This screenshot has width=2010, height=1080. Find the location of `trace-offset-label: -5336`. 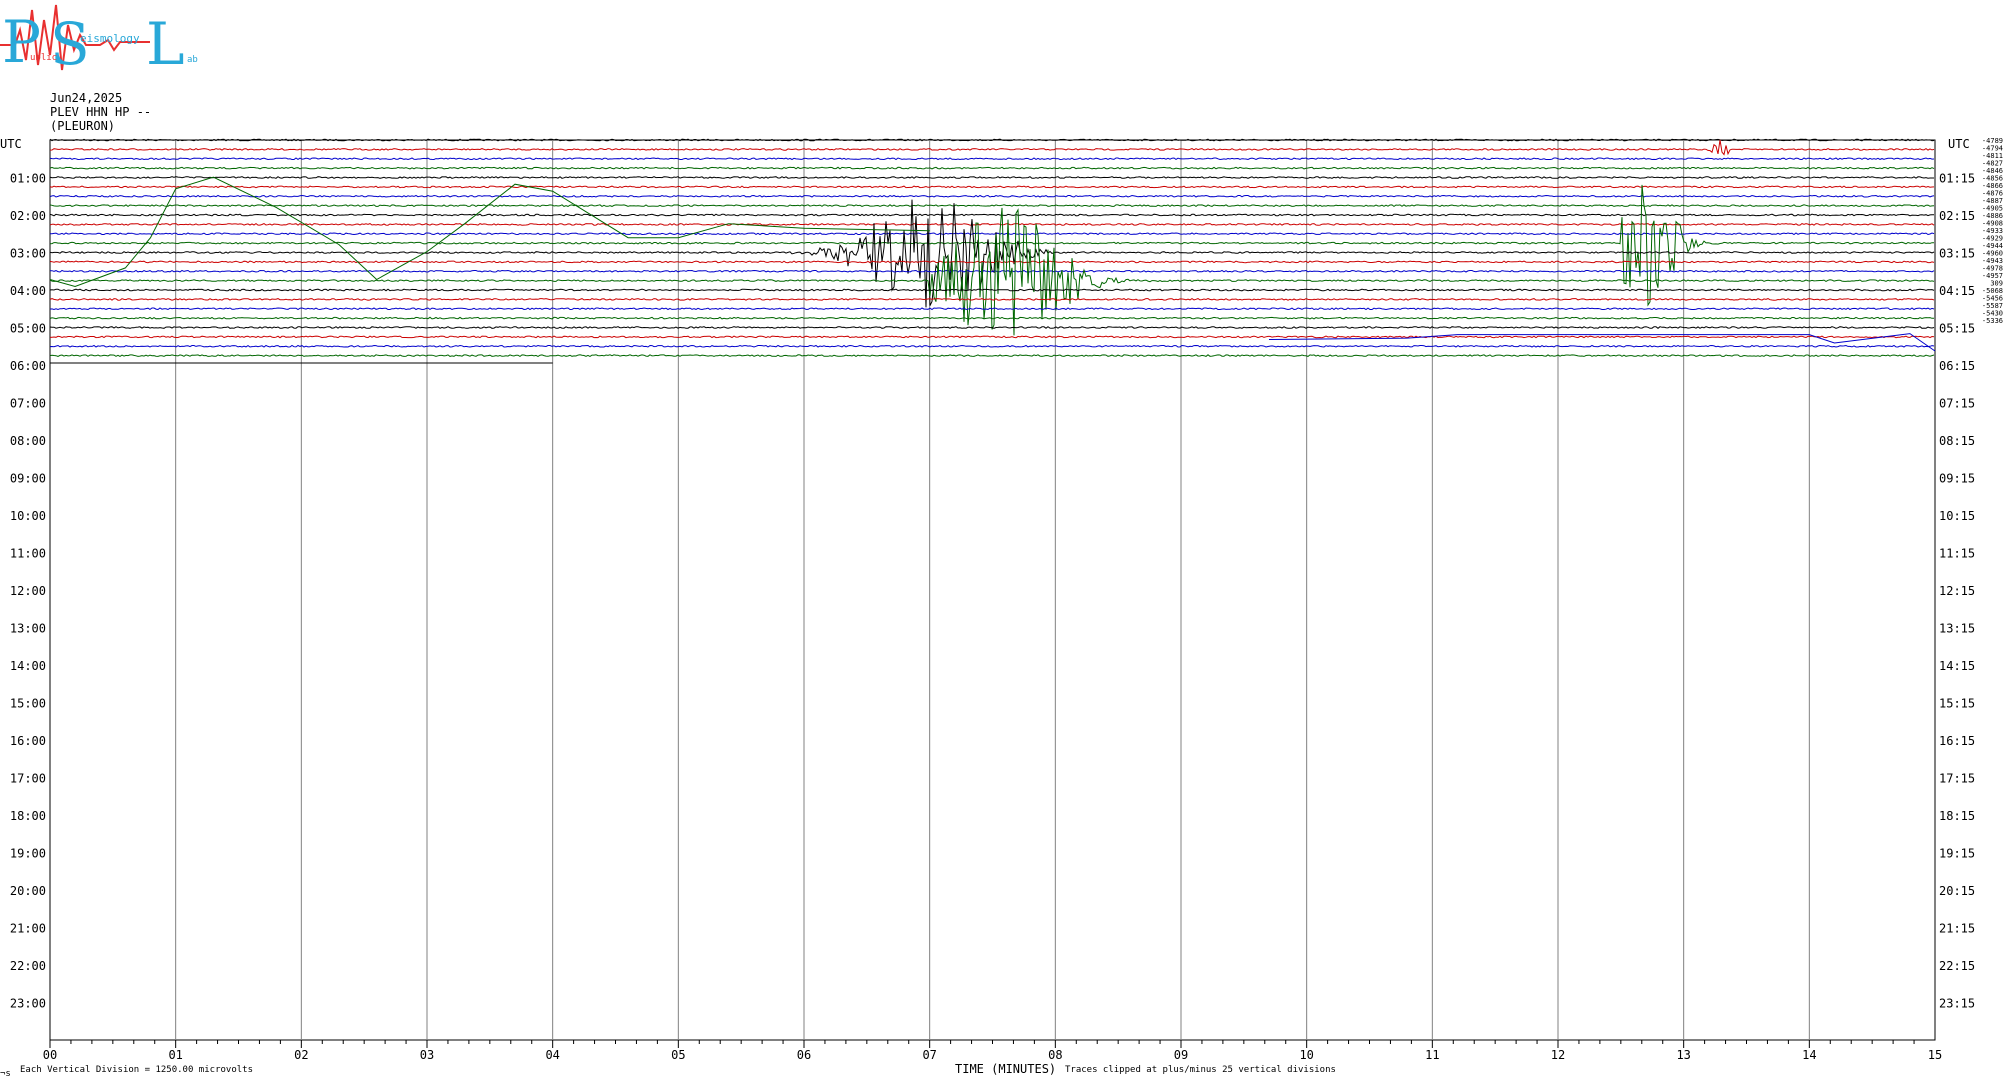

trace-offset-label: -5336 is located at coordinates (1992, 321).